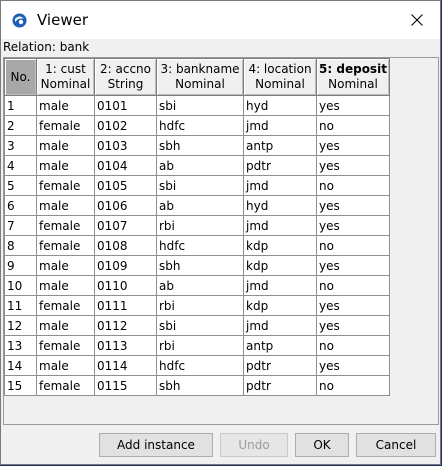  What do you see at coordinates (65, 77) in the screenshot?
I see `column-header-cust: 1: cust Nominal` at bounding box center [65, 77].